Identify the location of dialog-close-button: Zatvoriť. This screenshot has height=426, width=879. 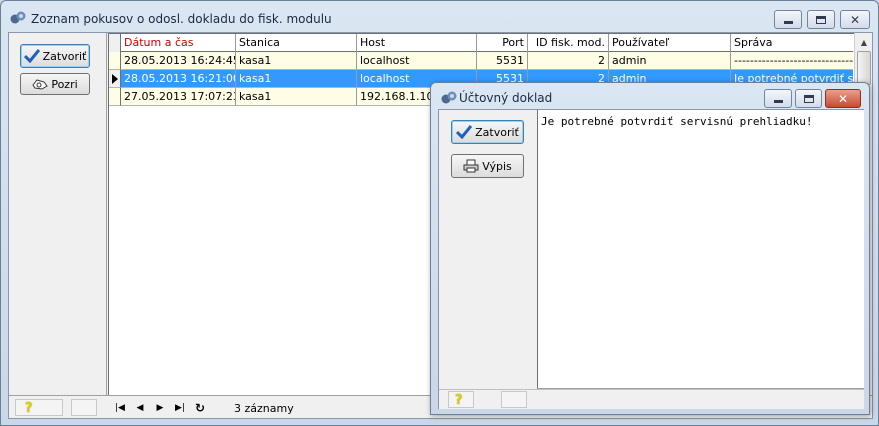
(487, 132).